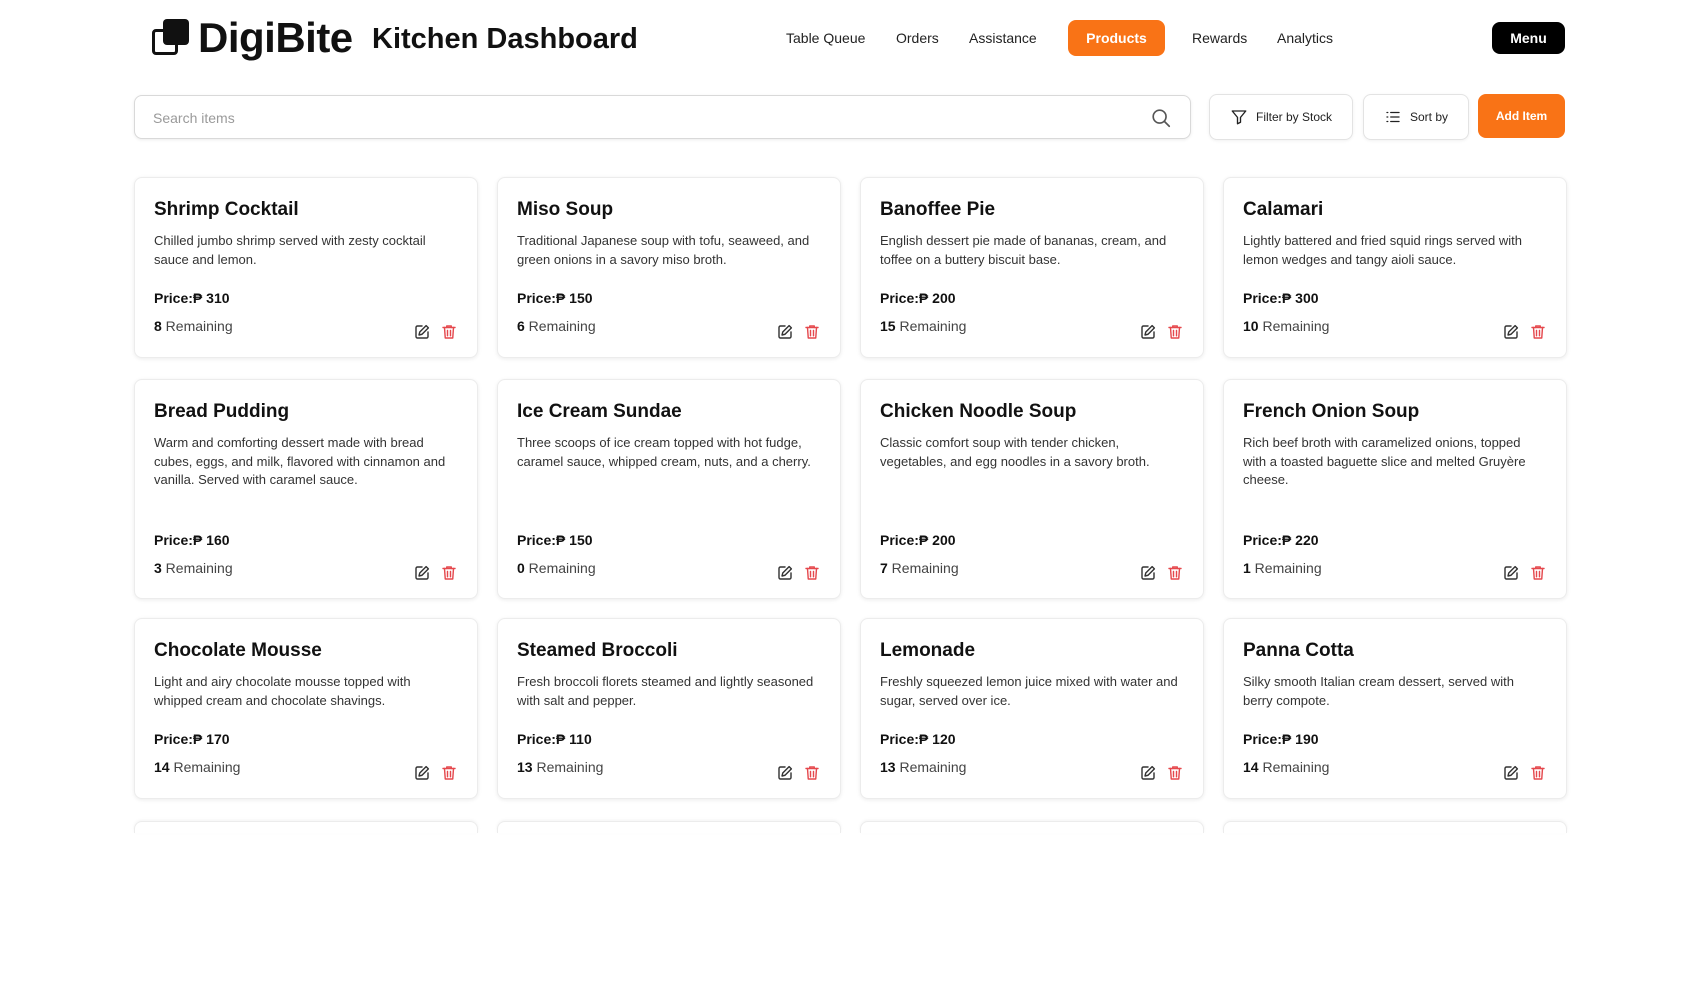  Describe the element at coordinates (226, 209) in the screenshot. I see `product-name: Shrimp Cocktail` at that location.